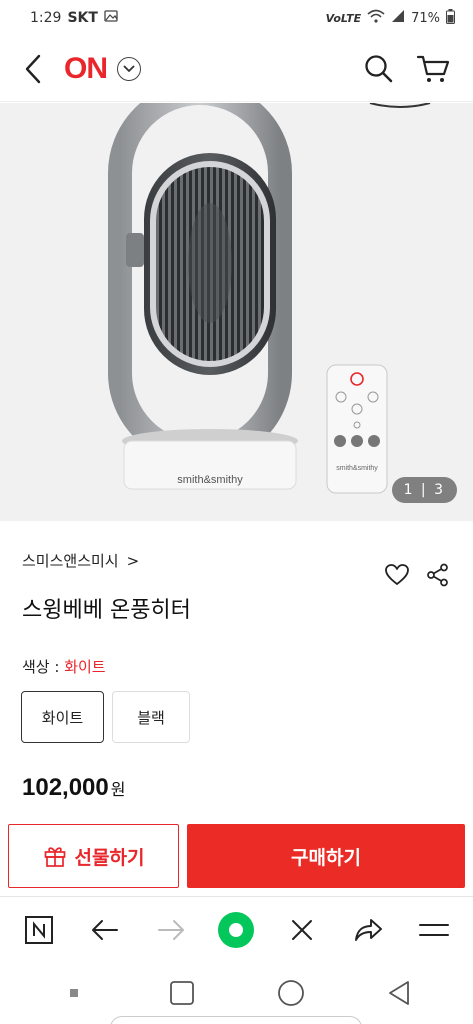  What do you see at coordinates (85, 667) in the screenshot?
I see `selected-color: 화이트` at bounding box center [85, 667].